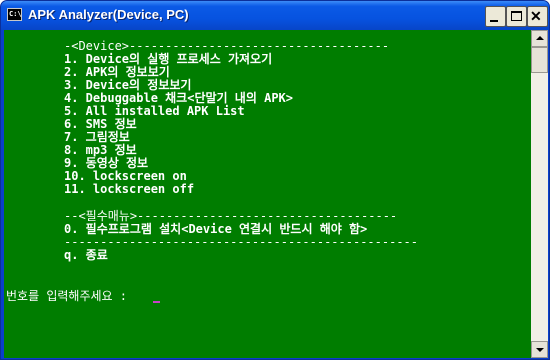  I want to click on arrow-down-icon, so click(540, 350).